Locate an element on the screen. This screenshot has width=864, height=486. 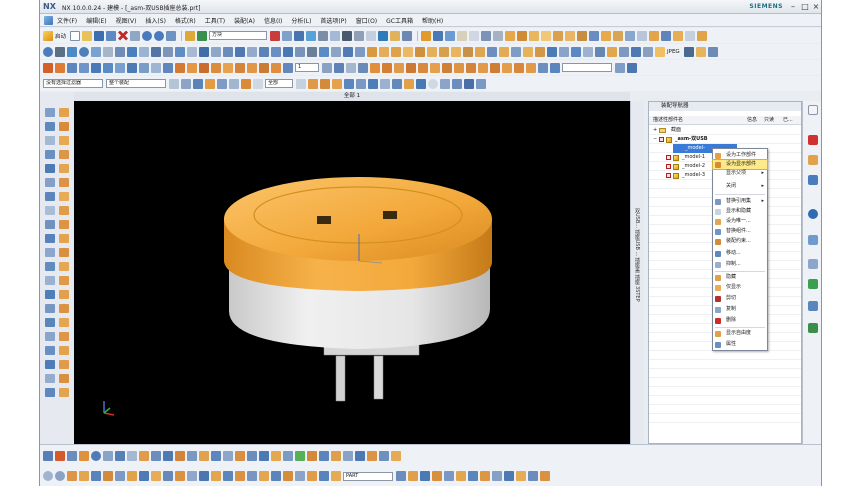
top-view-icon is located at coordinates (437, 476).